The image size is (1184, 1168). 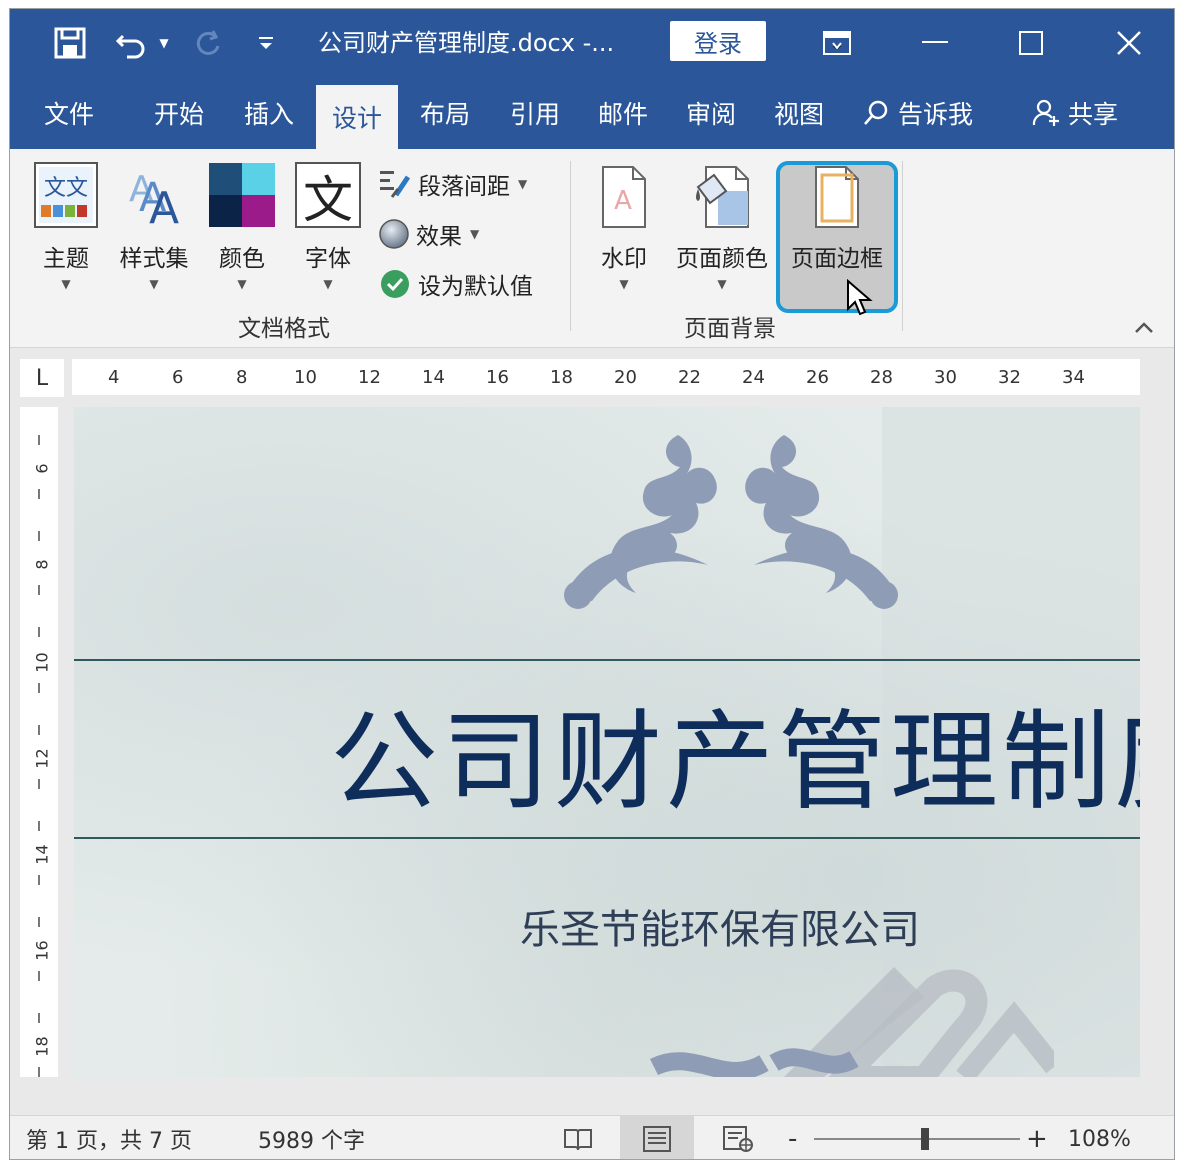 I want to click on mouse-cursor-icon, so click(x=860, y=299).